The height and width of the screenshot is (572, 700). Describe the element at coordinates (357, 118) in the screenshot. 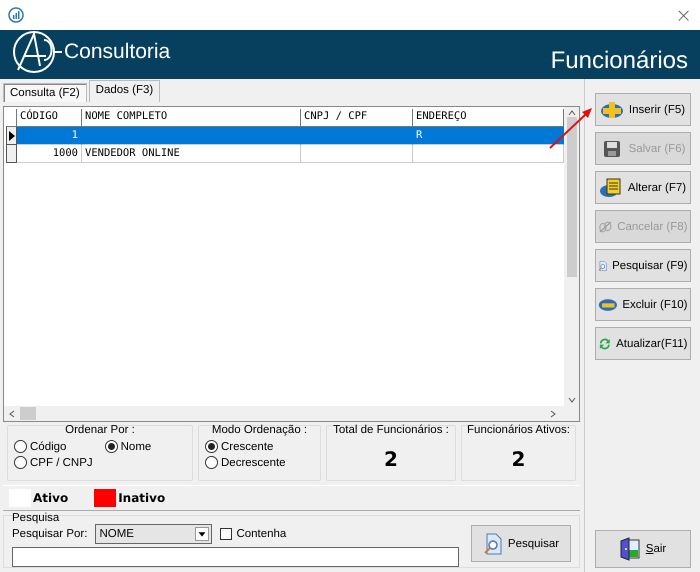

I see `column-header: CNPJ / CPF` at that location.